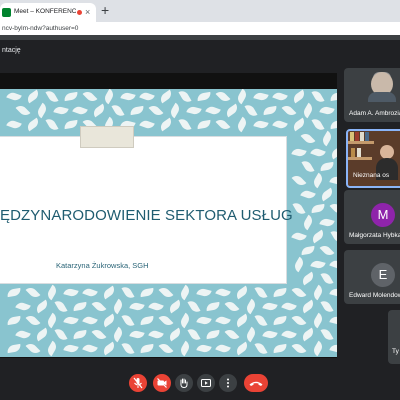  I want to click on raise-hand-icon, so click(184, 383).